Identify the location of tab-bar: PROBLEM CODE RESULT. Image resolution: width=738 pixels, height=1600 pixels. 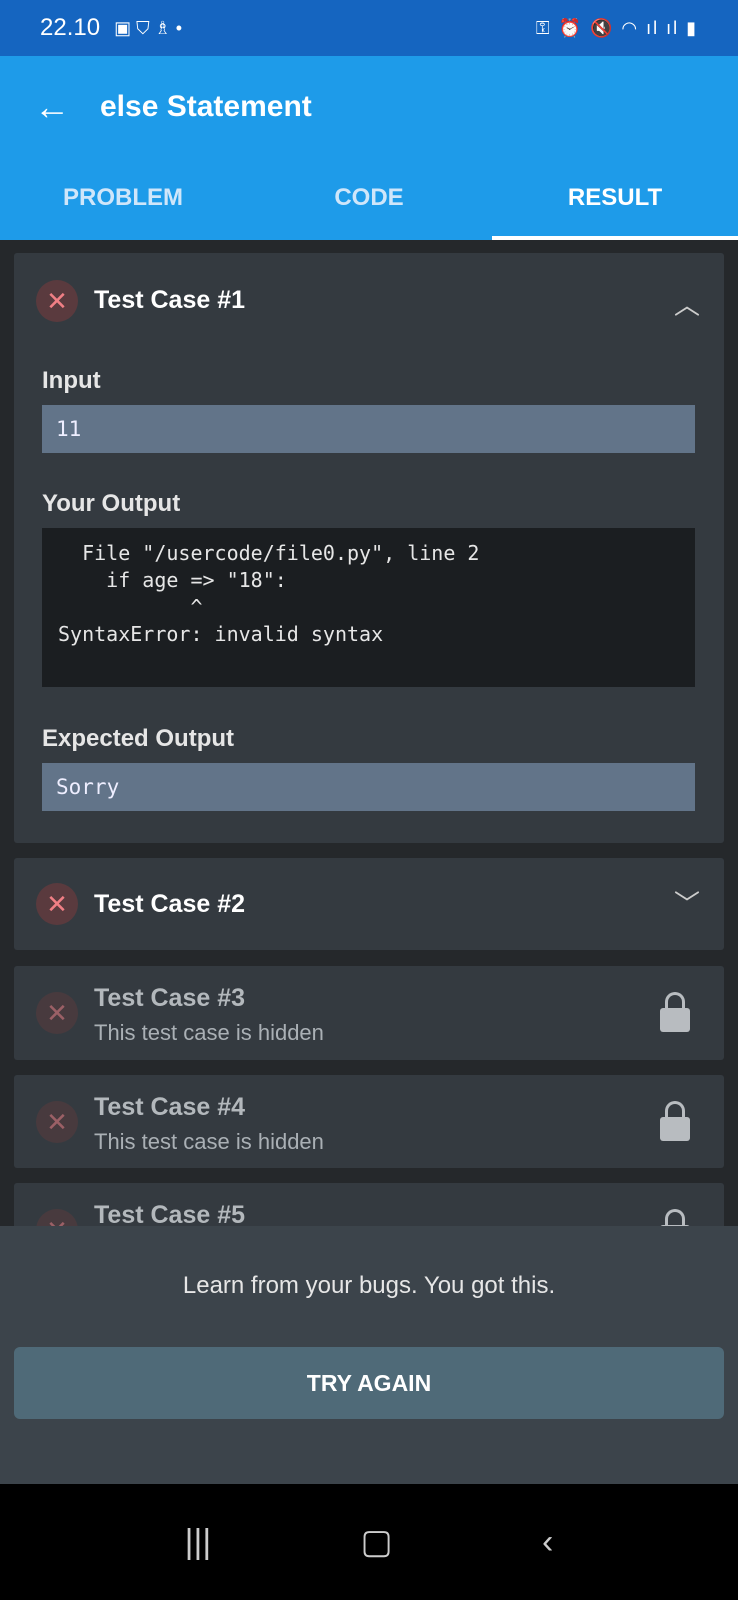
(369, 204).